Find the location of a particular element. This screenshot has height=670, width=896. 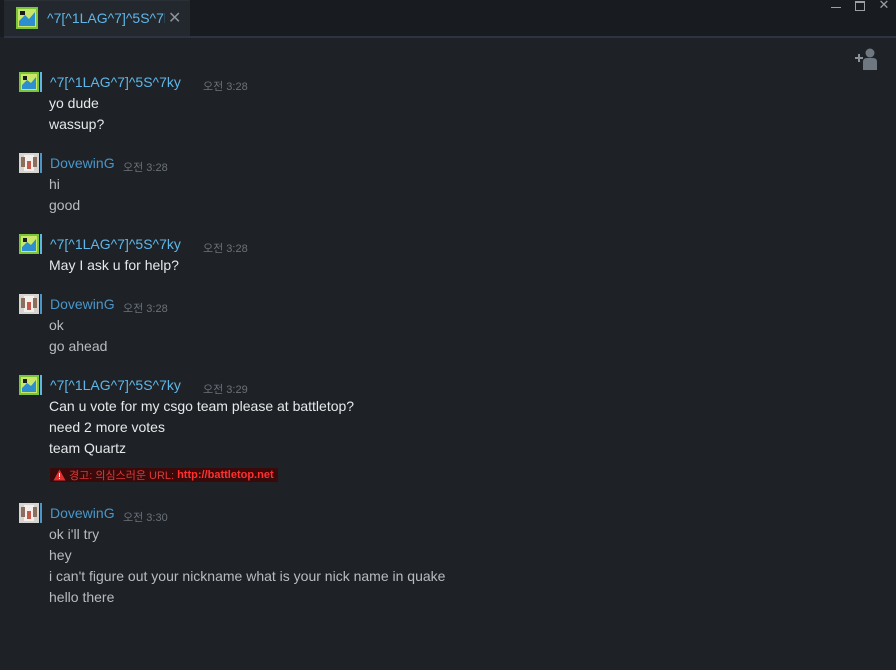

timestamp: 오전 3:30 is located at coordinates (145, 518).